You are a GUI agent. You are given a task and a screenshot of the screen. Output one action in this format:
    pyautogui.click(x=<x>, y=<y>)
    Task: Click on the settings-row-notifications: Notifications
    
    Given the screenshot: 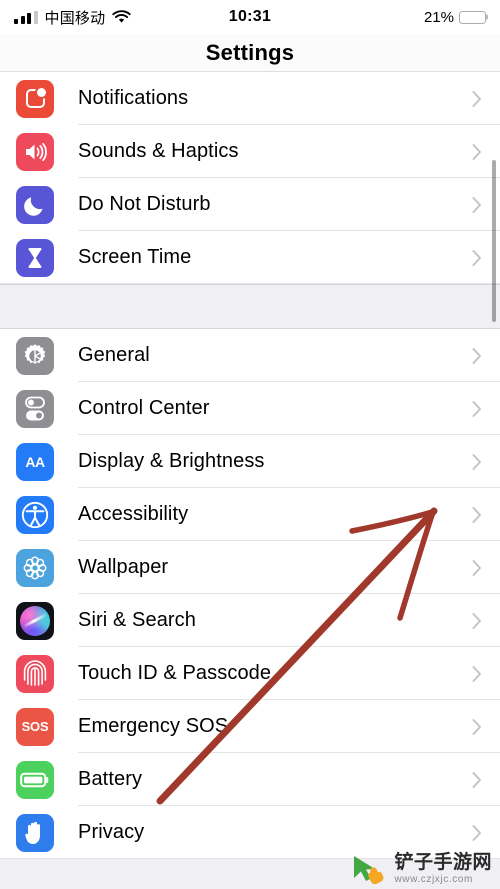 What is the action you would take?
    pyautogui.click(x=250, y=98)
    